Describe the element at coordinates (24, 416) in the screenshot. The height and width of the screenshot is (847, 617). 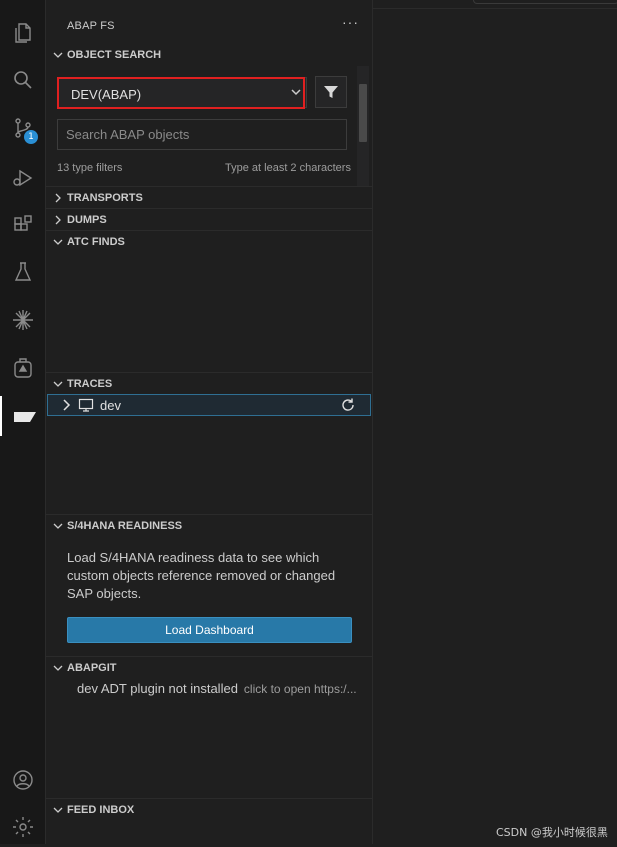
I see `abap-fs-icon` at that location.